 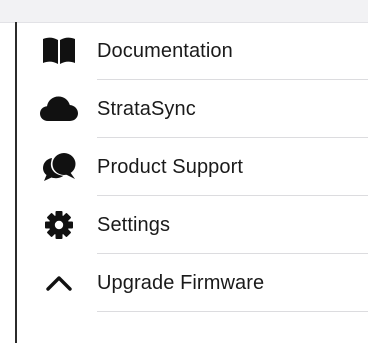 What do you see at coordinates (146, 108) in the screenshot?
I see `menu-item-label: StrataSync` at bounding box center [146, 108].